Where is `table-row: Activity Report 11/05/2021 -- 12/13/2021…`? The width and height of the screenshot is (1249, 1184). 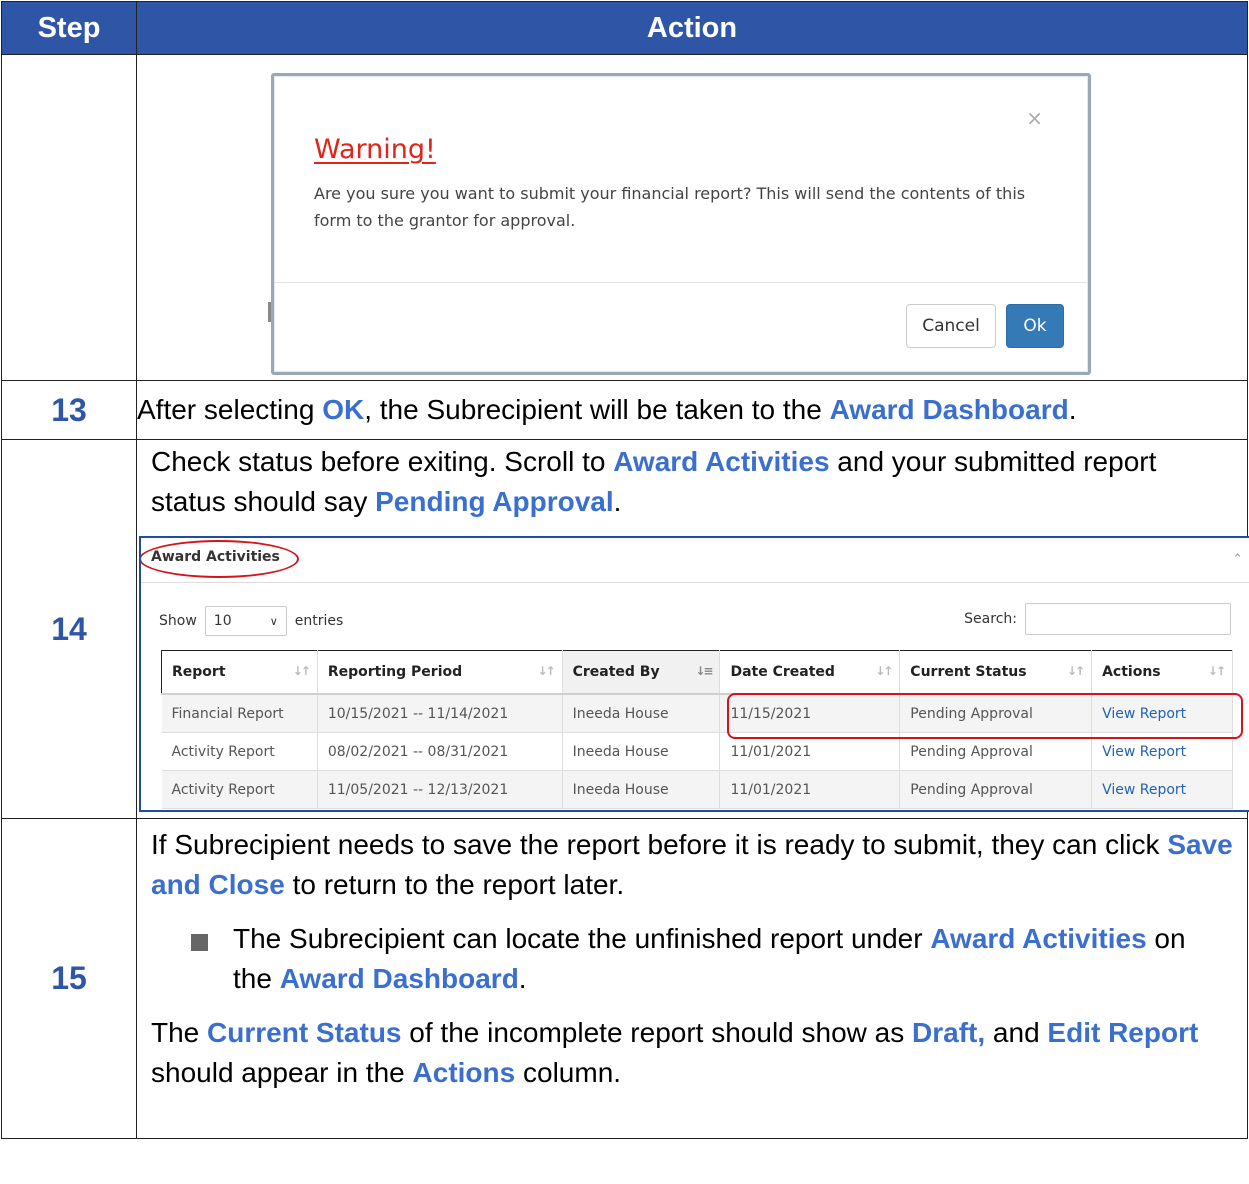
table-row: Activity Report 11/05/2021 -- 12/13/2021… is located at coordinates (697, 789).